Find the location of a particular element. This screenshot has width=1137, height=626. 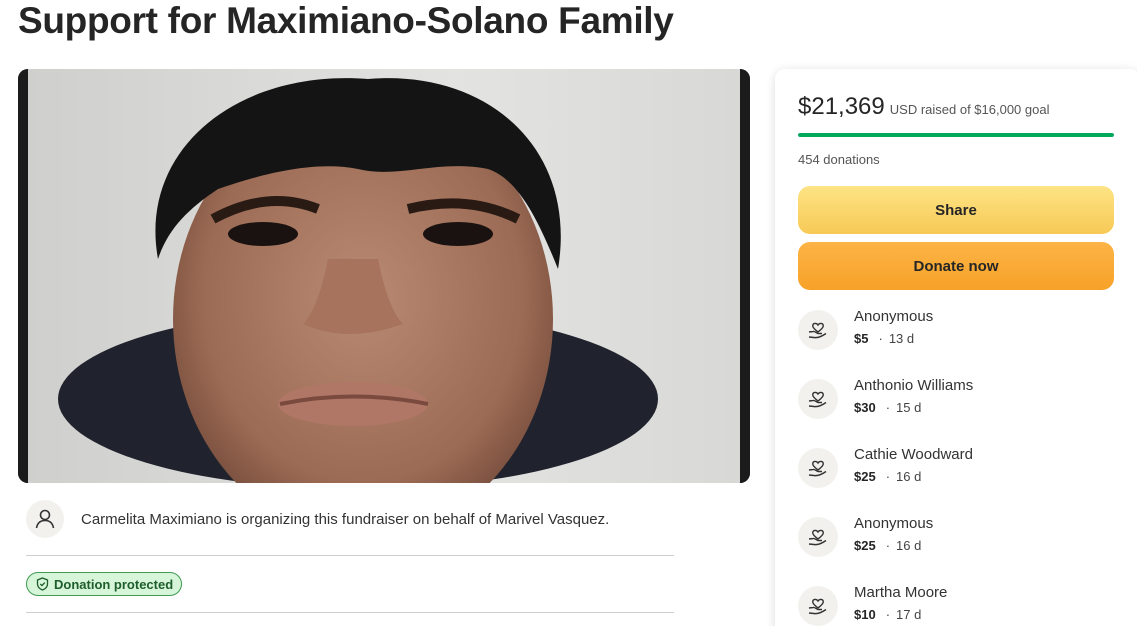

donor-name: Cathie Woodward is located at coordinates (913, 454).